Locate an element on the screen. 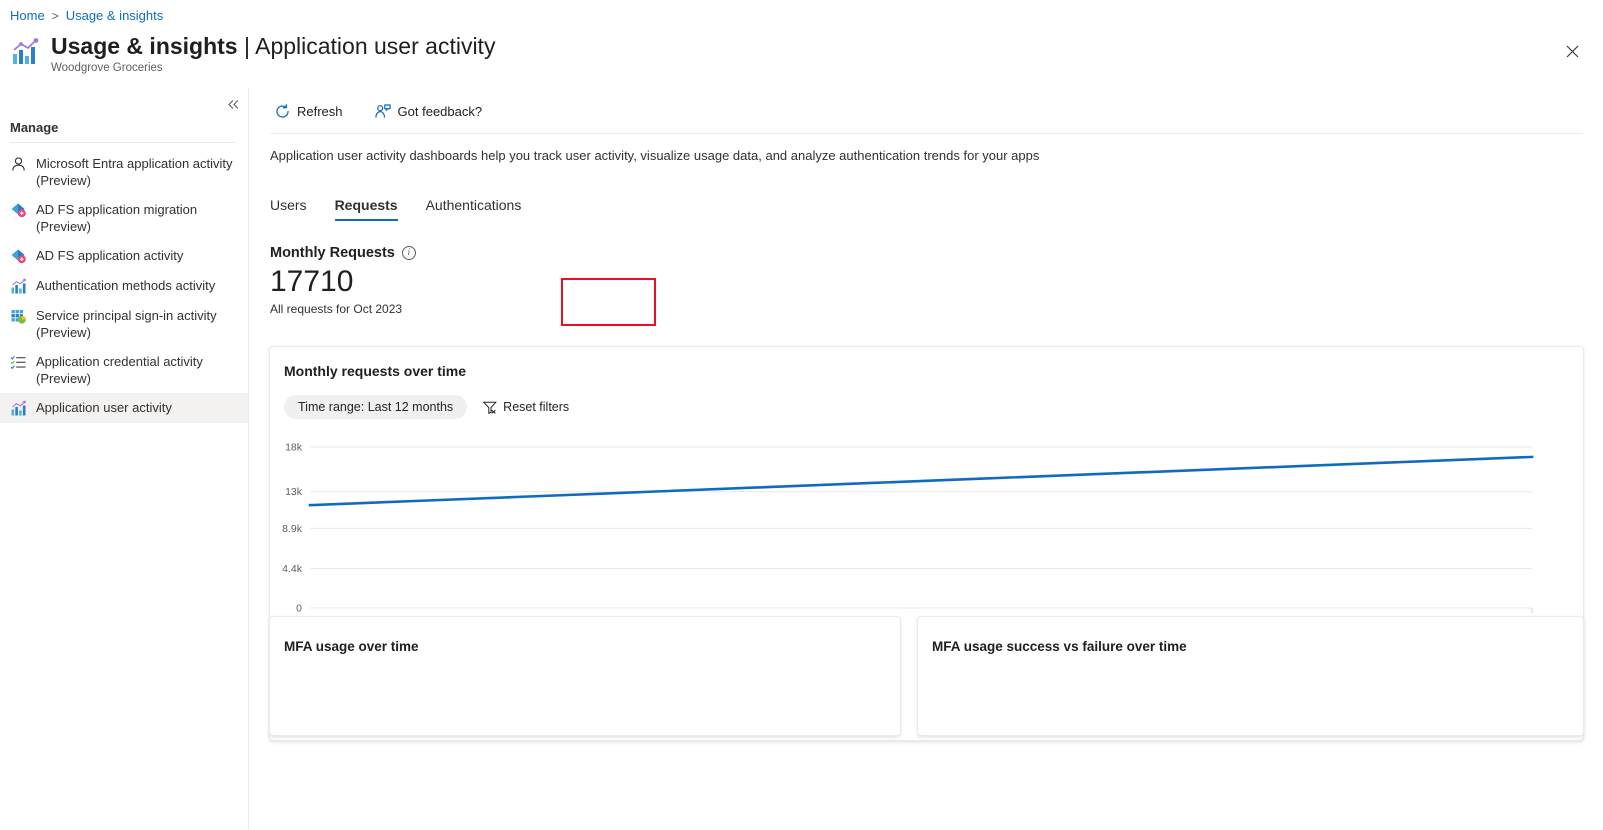  tab-list: Users Requests Authentications is located at coordinates (926, 193).